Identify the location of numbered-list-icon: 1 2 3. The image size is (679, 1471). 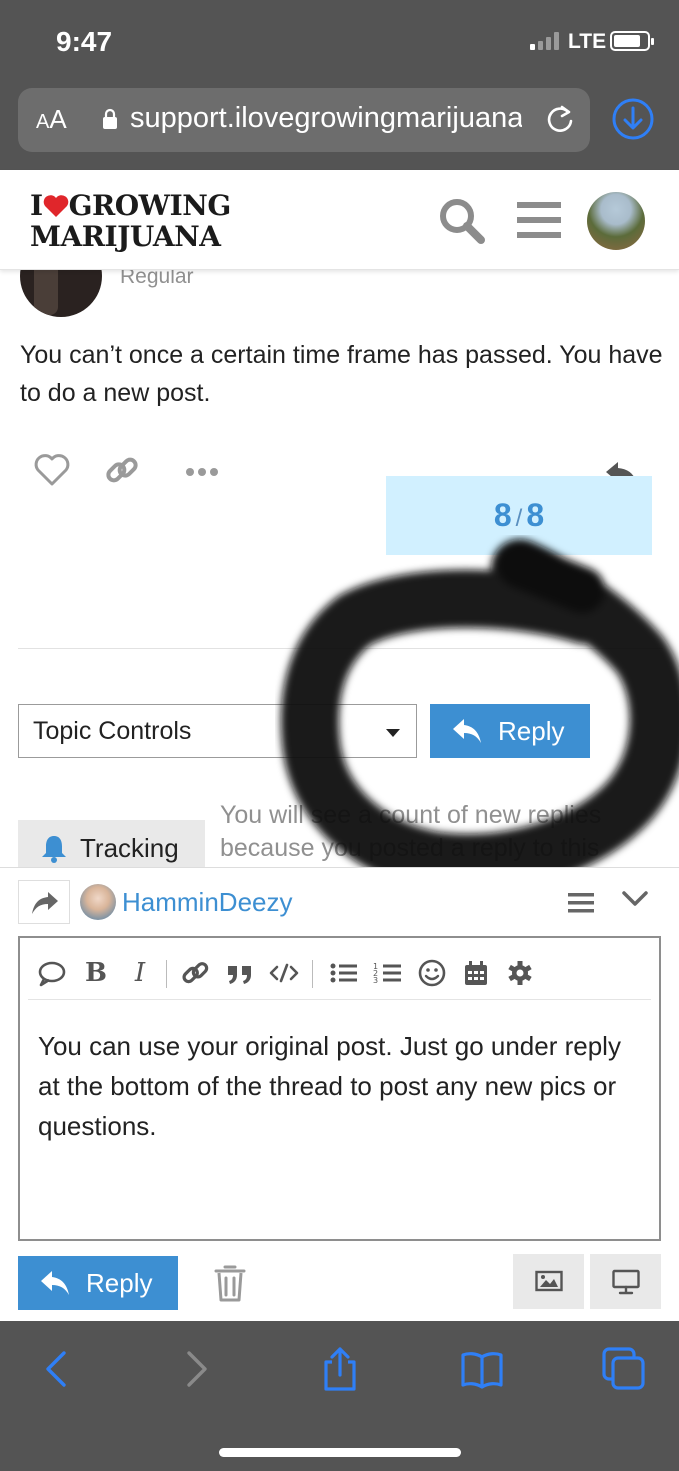
(388, 973).